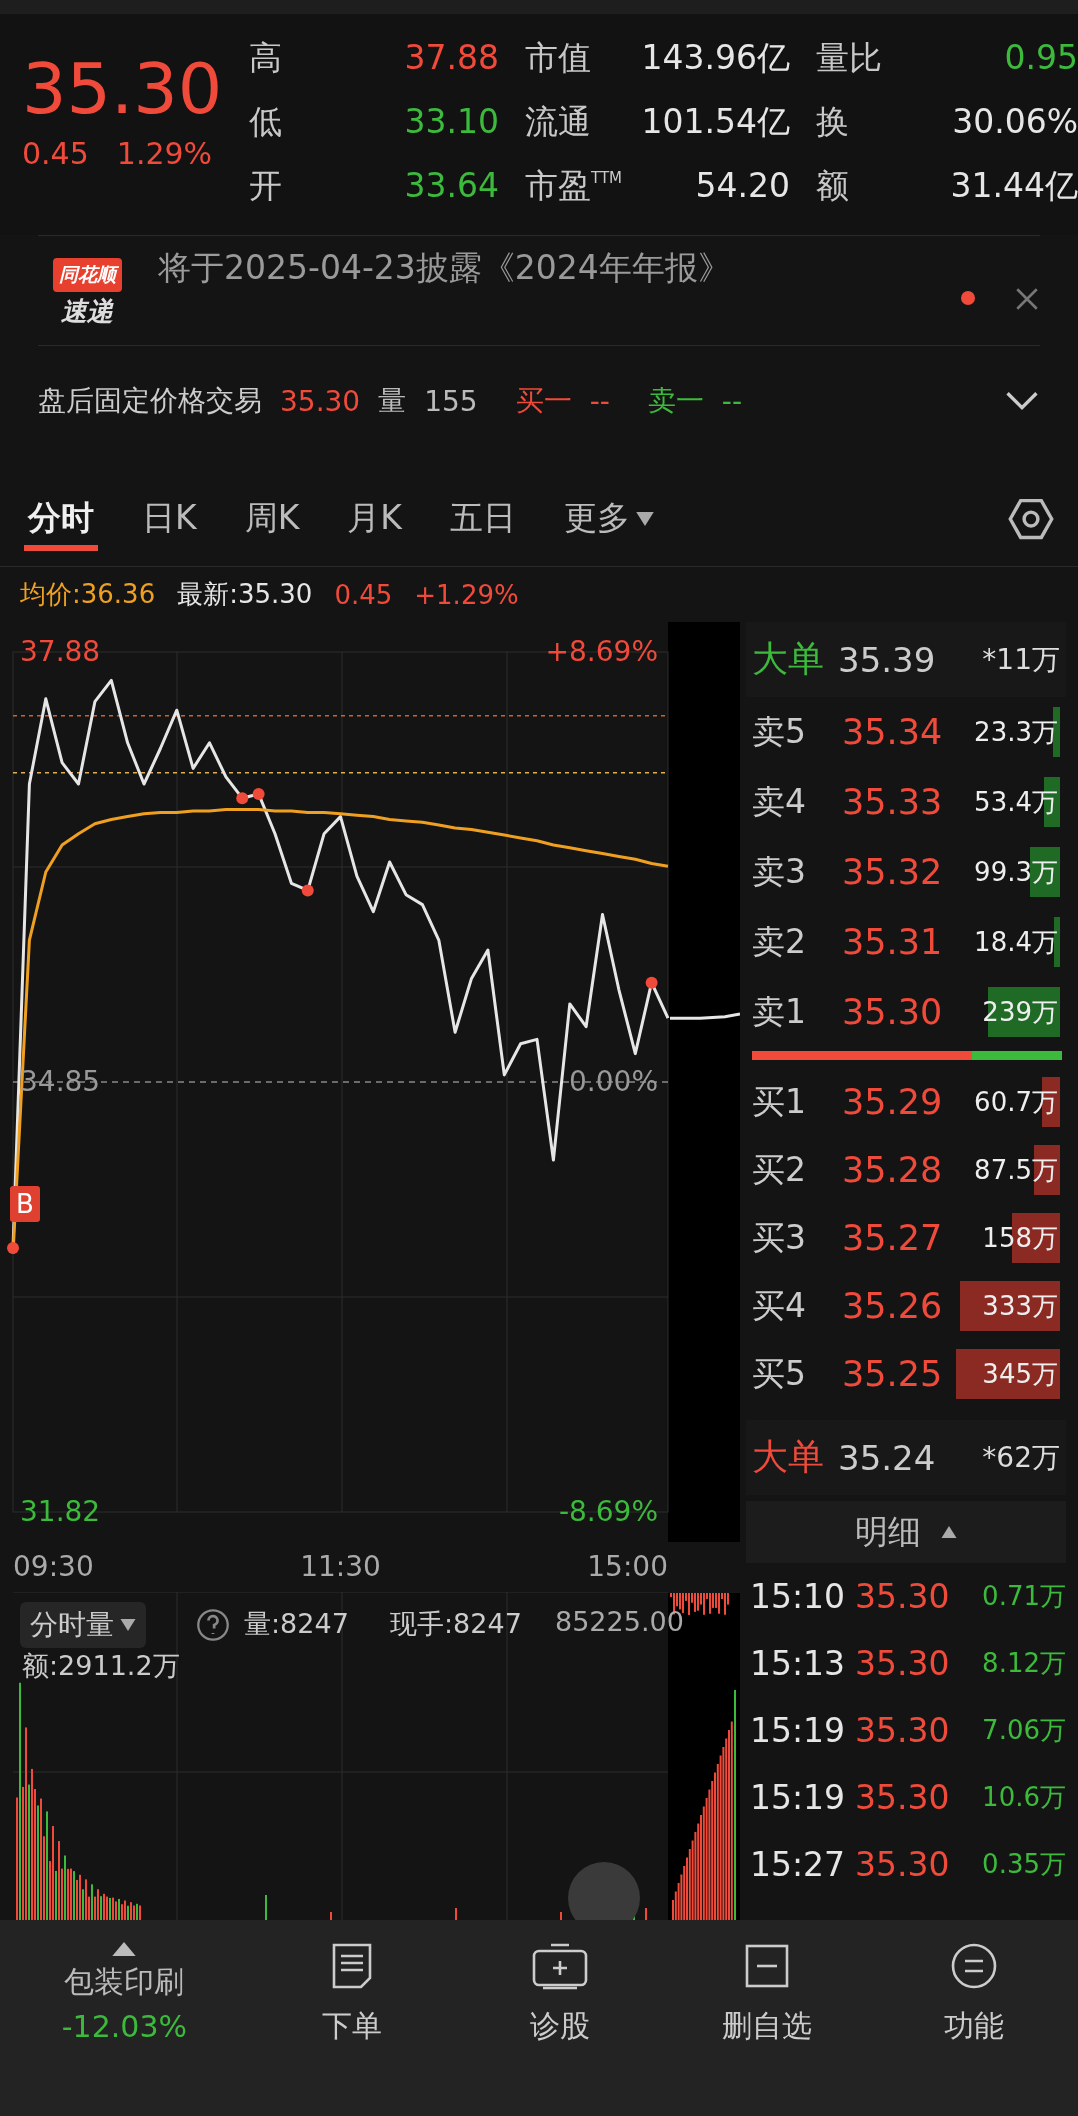 The width and height of the screenshot is (1078, 2116). Describe the element at coordinates (767, 2007) in the screenshot. I see `nav-button: 删自选` at that location.